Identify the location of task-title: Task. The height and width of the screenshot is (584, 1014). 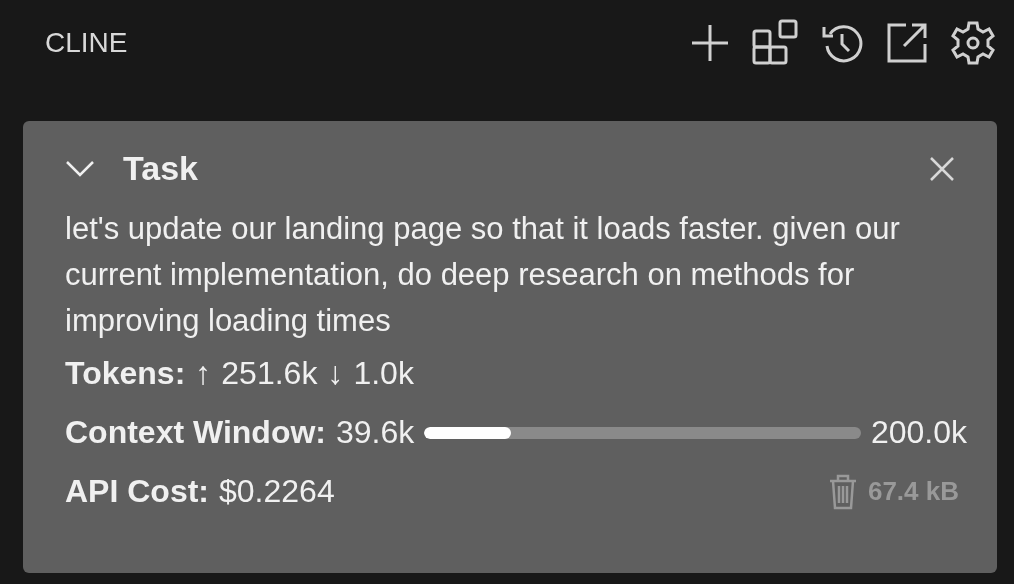
(160, 168).